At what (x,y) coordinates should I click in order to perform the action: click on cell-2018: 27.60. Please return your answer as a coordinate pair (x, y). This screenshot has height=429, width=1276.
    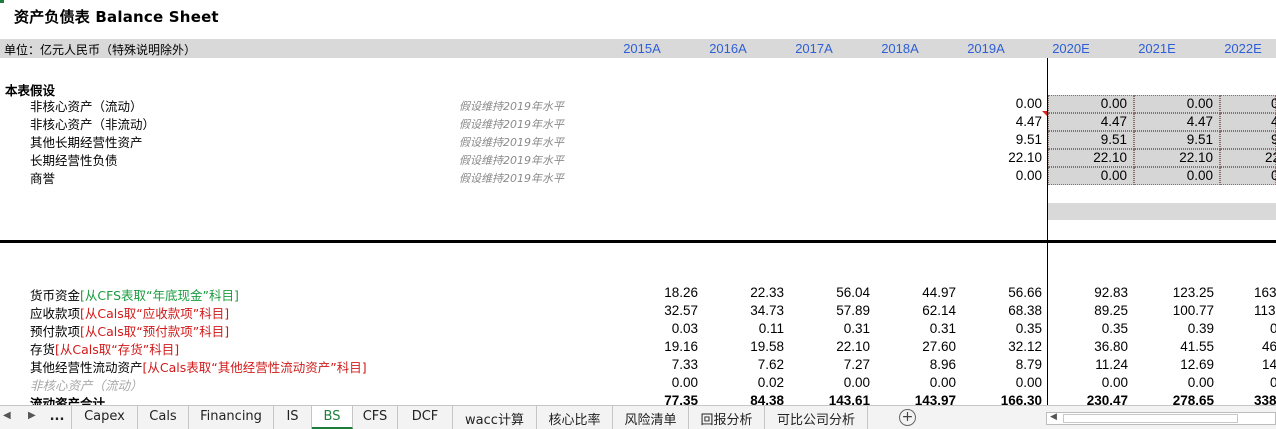
    Looking at the image, I should click on (916, 346).